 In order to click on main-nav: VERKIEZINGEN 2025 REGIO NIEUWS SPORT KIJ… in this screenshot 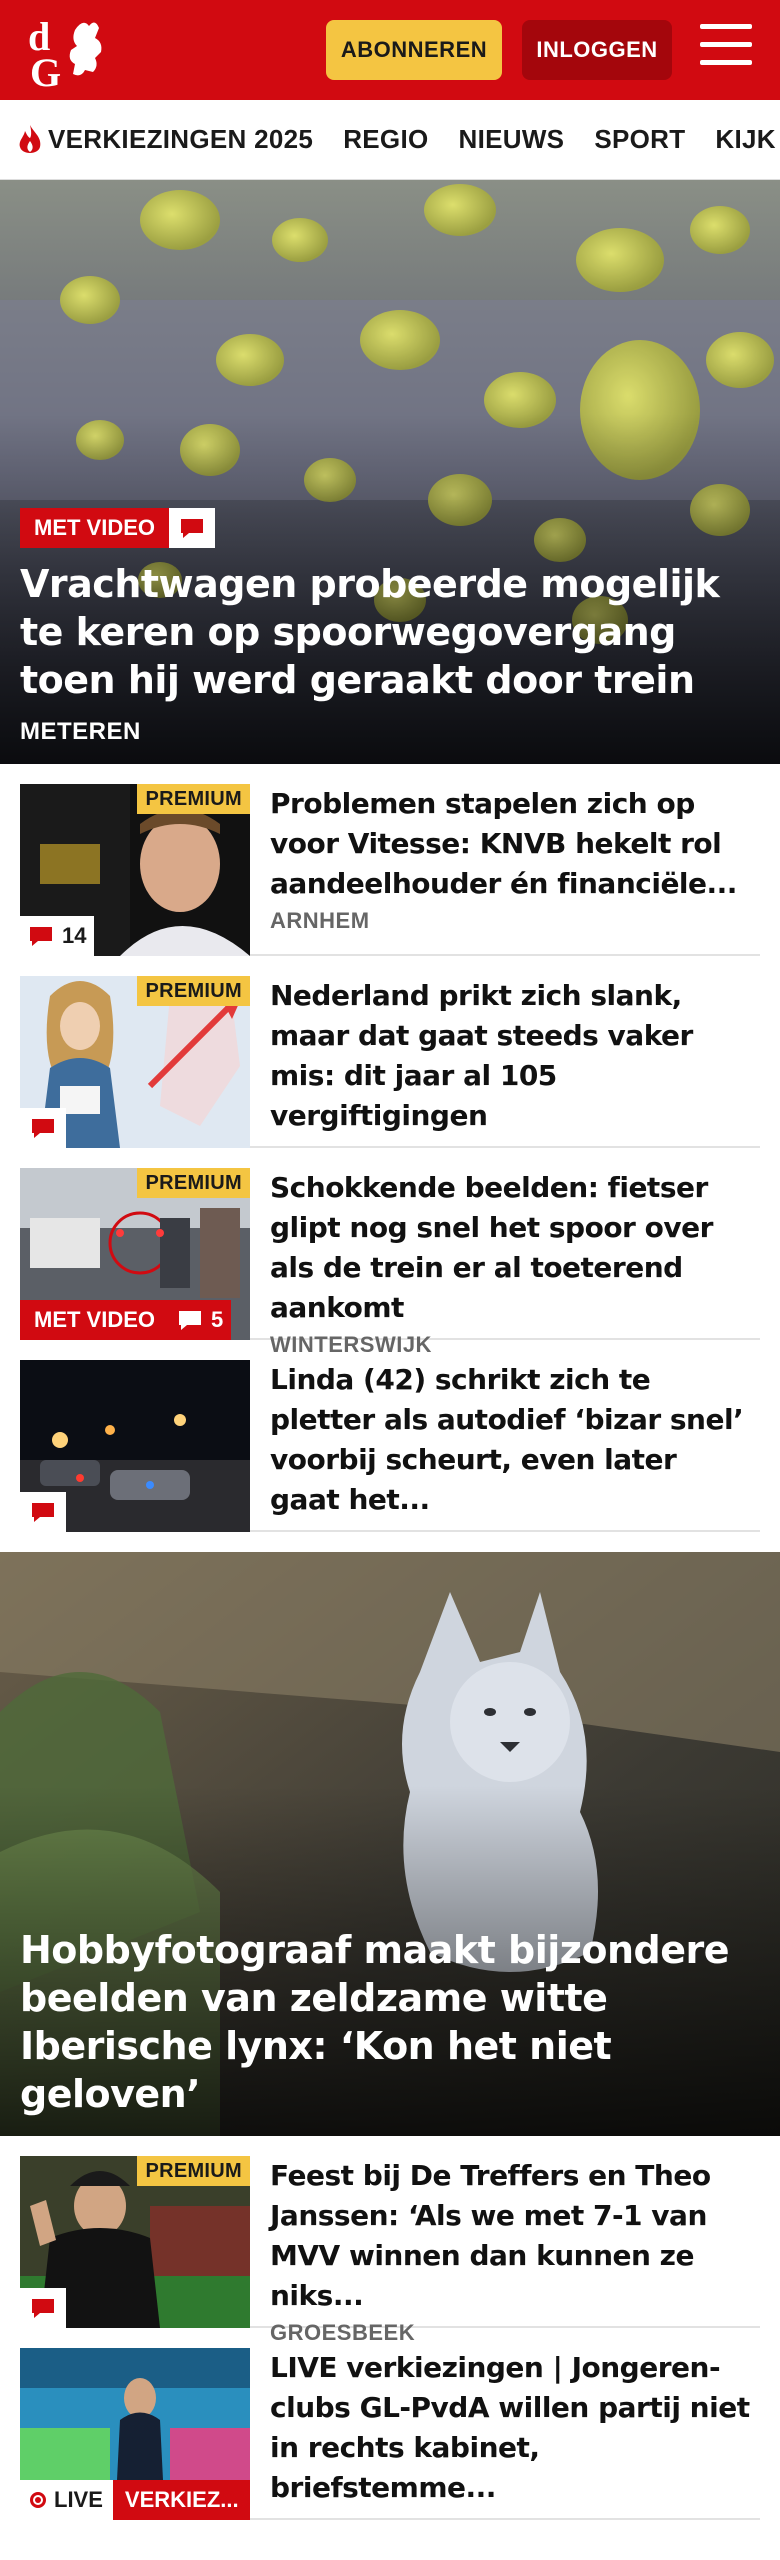, I will do `click(390, 140)`.